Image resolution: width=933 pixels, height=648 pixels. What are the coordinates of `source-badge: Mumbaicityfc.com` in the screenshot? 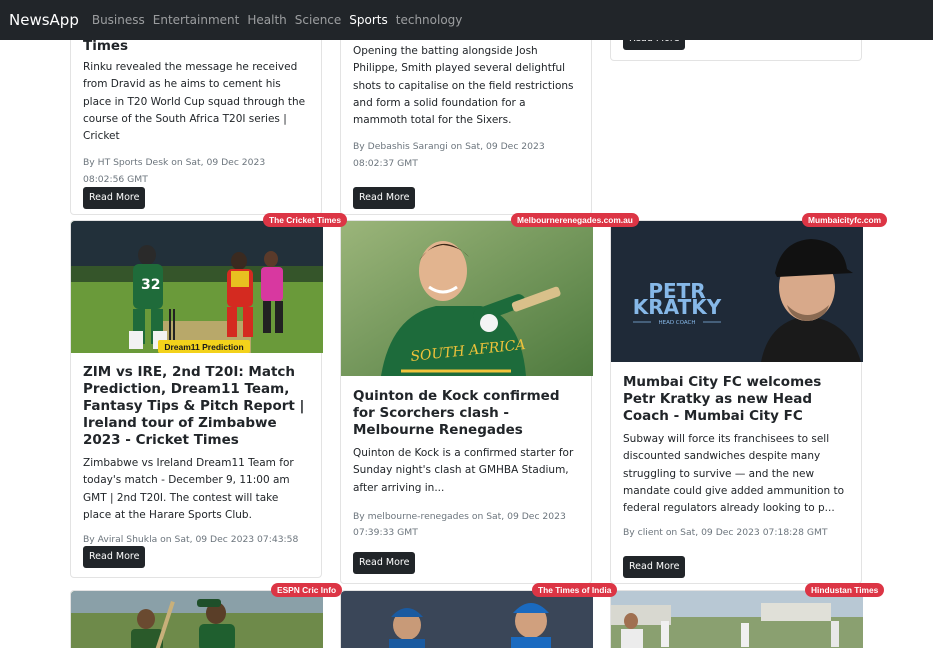 It's located at (845, 220).